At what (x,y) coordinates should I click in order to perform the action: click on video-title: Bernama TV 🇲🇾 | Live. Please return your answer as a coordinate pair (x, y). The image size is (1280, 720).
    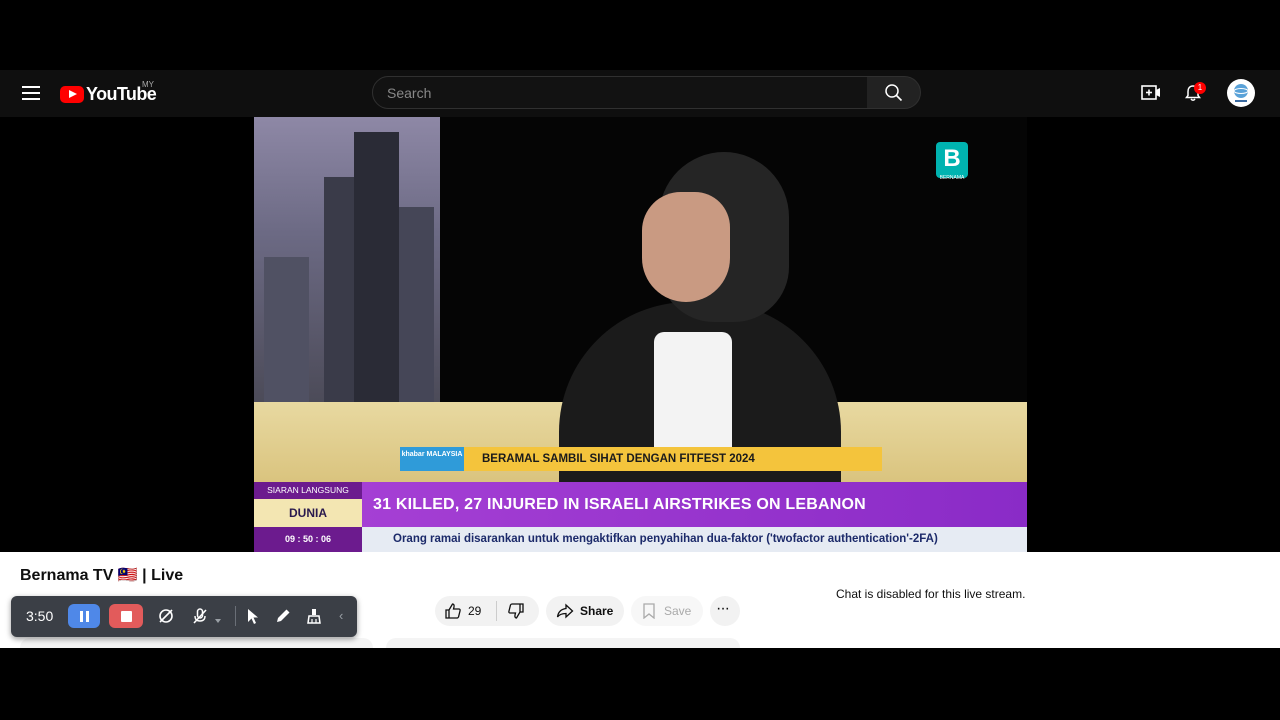
    Looking at the image, I should click on (102, 575).